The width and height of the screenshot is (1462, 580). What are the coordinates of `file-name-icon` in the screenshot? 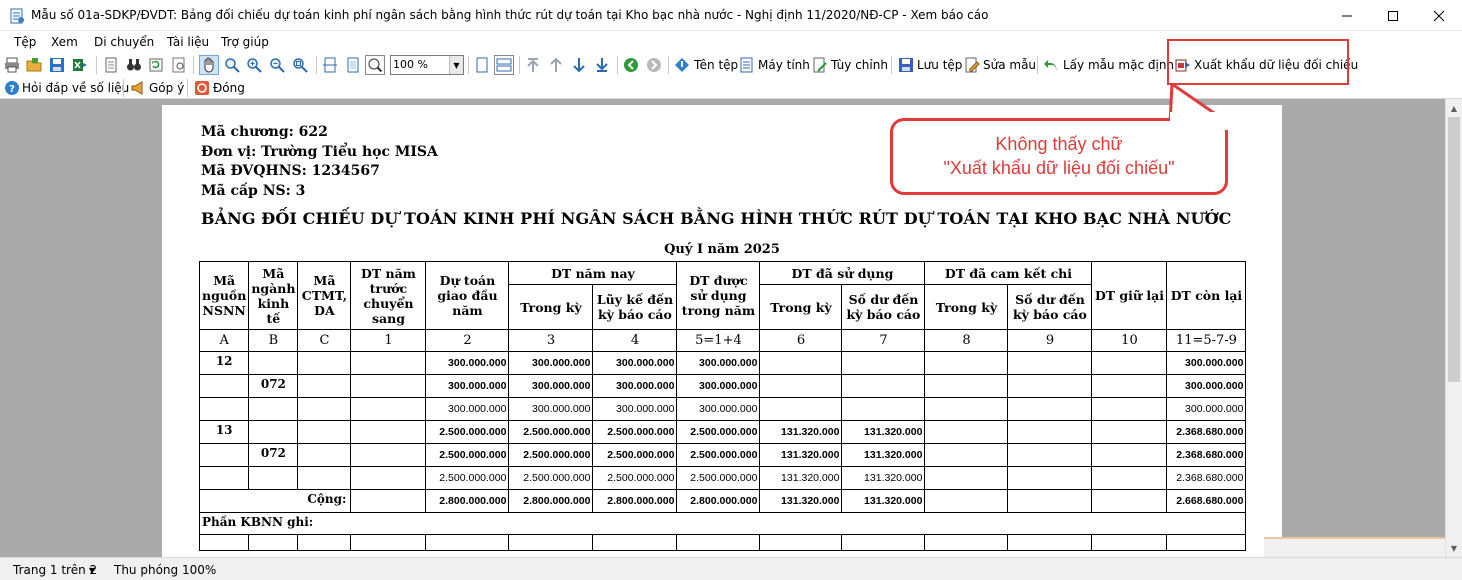 It's located at (682, 65).